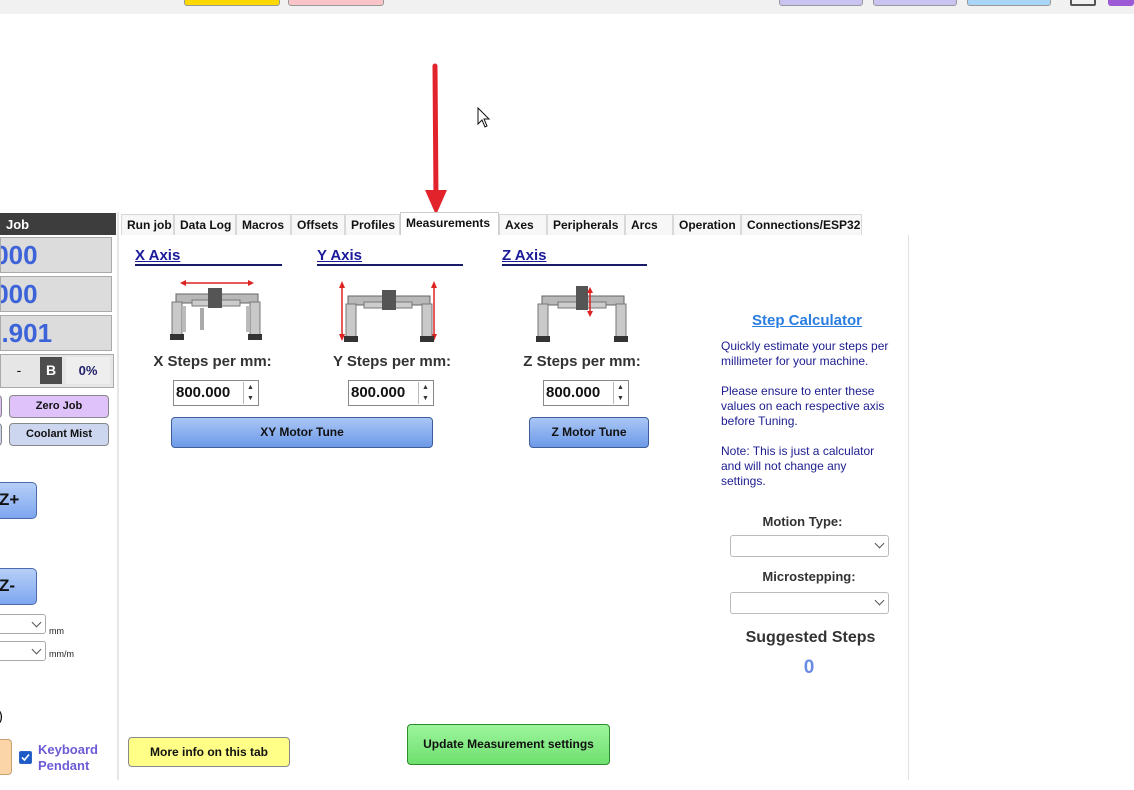 The height and width of the screenshot is (790, 1134). I want to click on more-info-button: More info on this tab, so click(209, 752).